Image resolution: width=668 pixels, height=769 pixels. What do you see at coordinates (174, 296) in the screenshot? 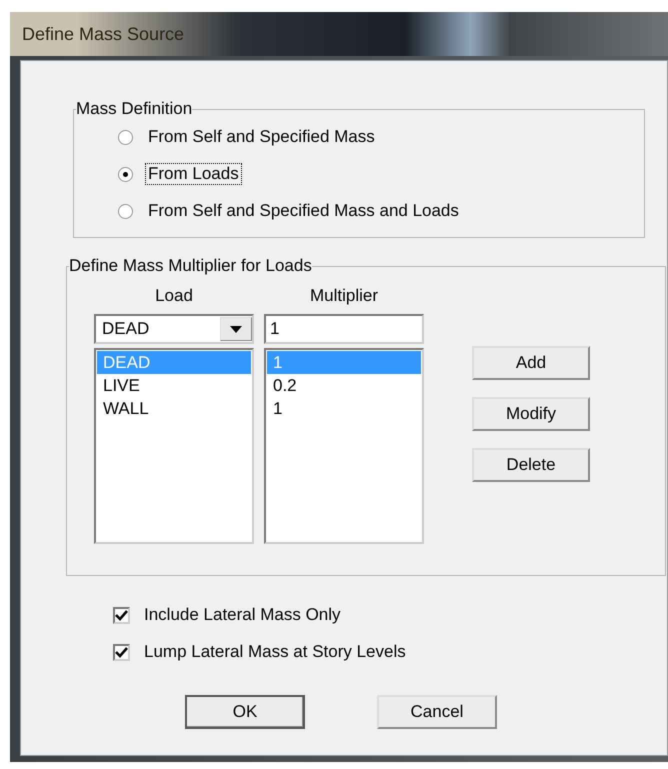
I see `column-header: Load` at bounding box center [174, 296].